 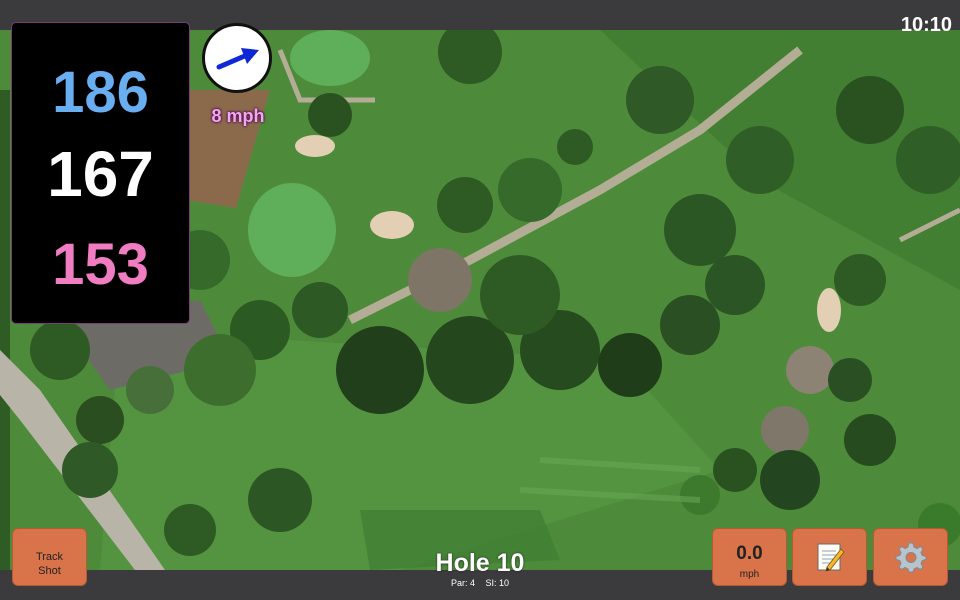 I want to click on speed-unit: mph, so click(x=749, y=574).